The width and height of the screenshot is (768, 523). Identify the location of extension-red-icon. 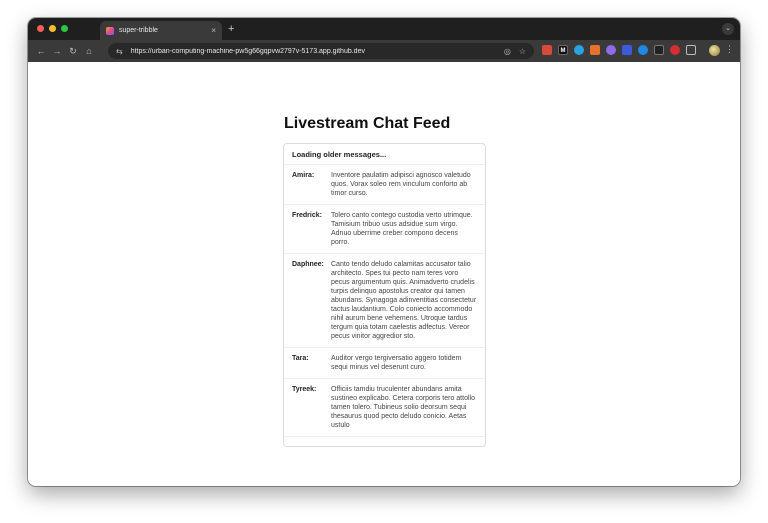
(547, 50).